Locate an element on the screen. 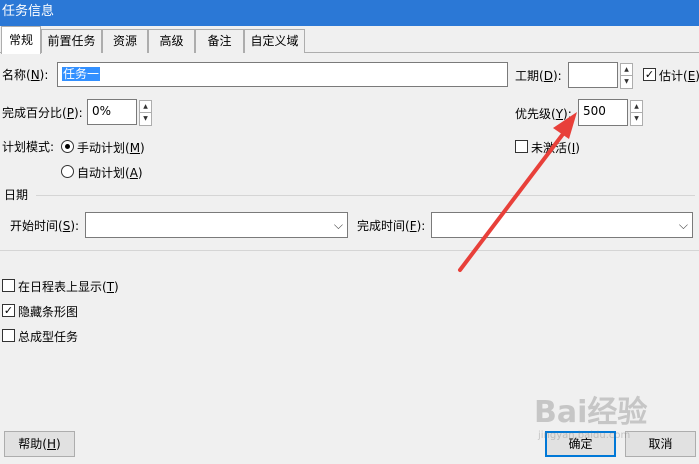  estimated-label: 估计(E) is located at coordinates (679, 76).